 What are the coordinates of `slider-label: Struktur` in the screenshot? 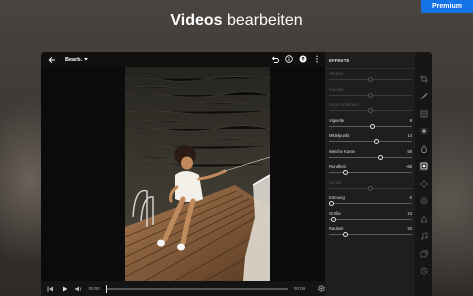 It's located at (336, 73).